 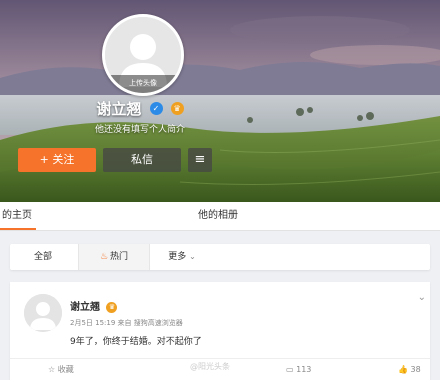 I want to click on filter-more: 更多 ⌄, so click(x=182, y=257).